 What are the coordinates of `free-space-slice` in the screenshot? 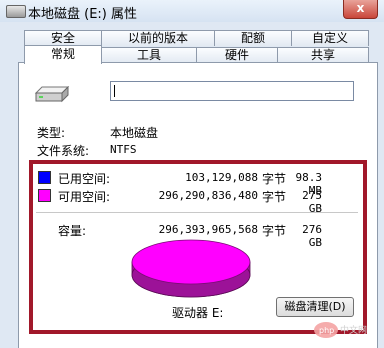 It's located at (191, 262).